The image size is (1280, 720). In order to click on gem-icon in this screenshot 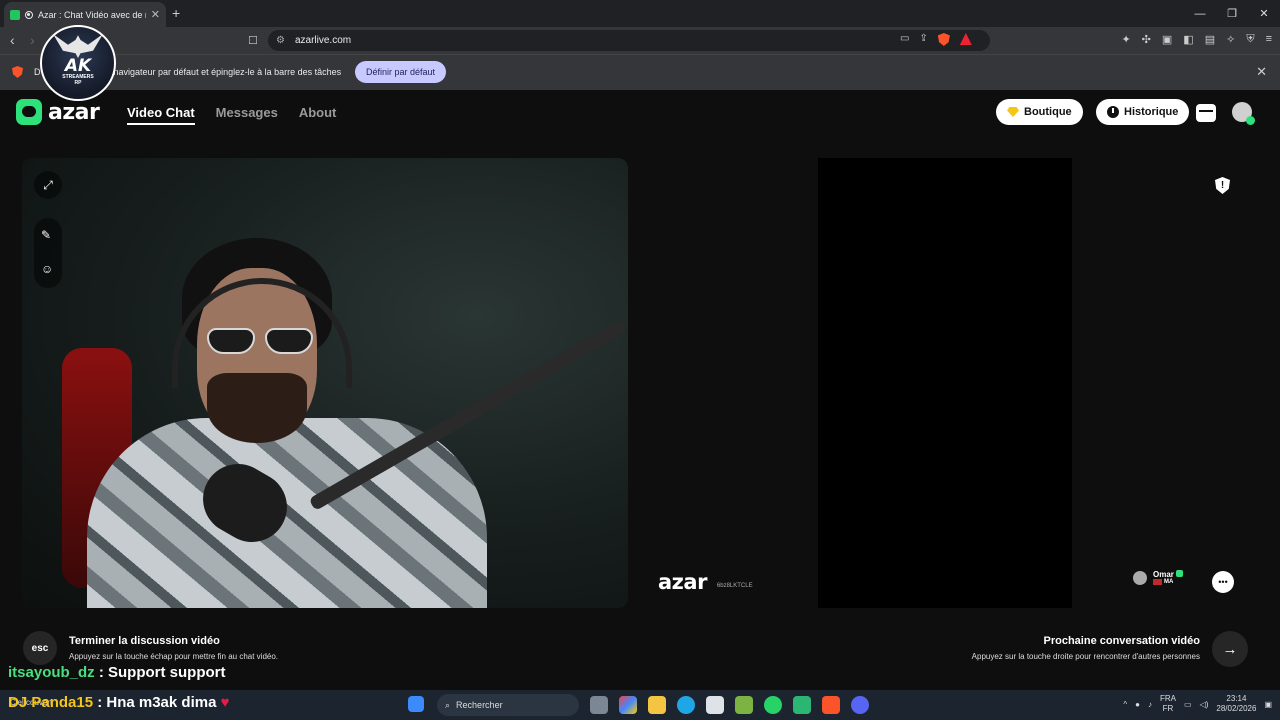, I will do `click(1013, 112)`.